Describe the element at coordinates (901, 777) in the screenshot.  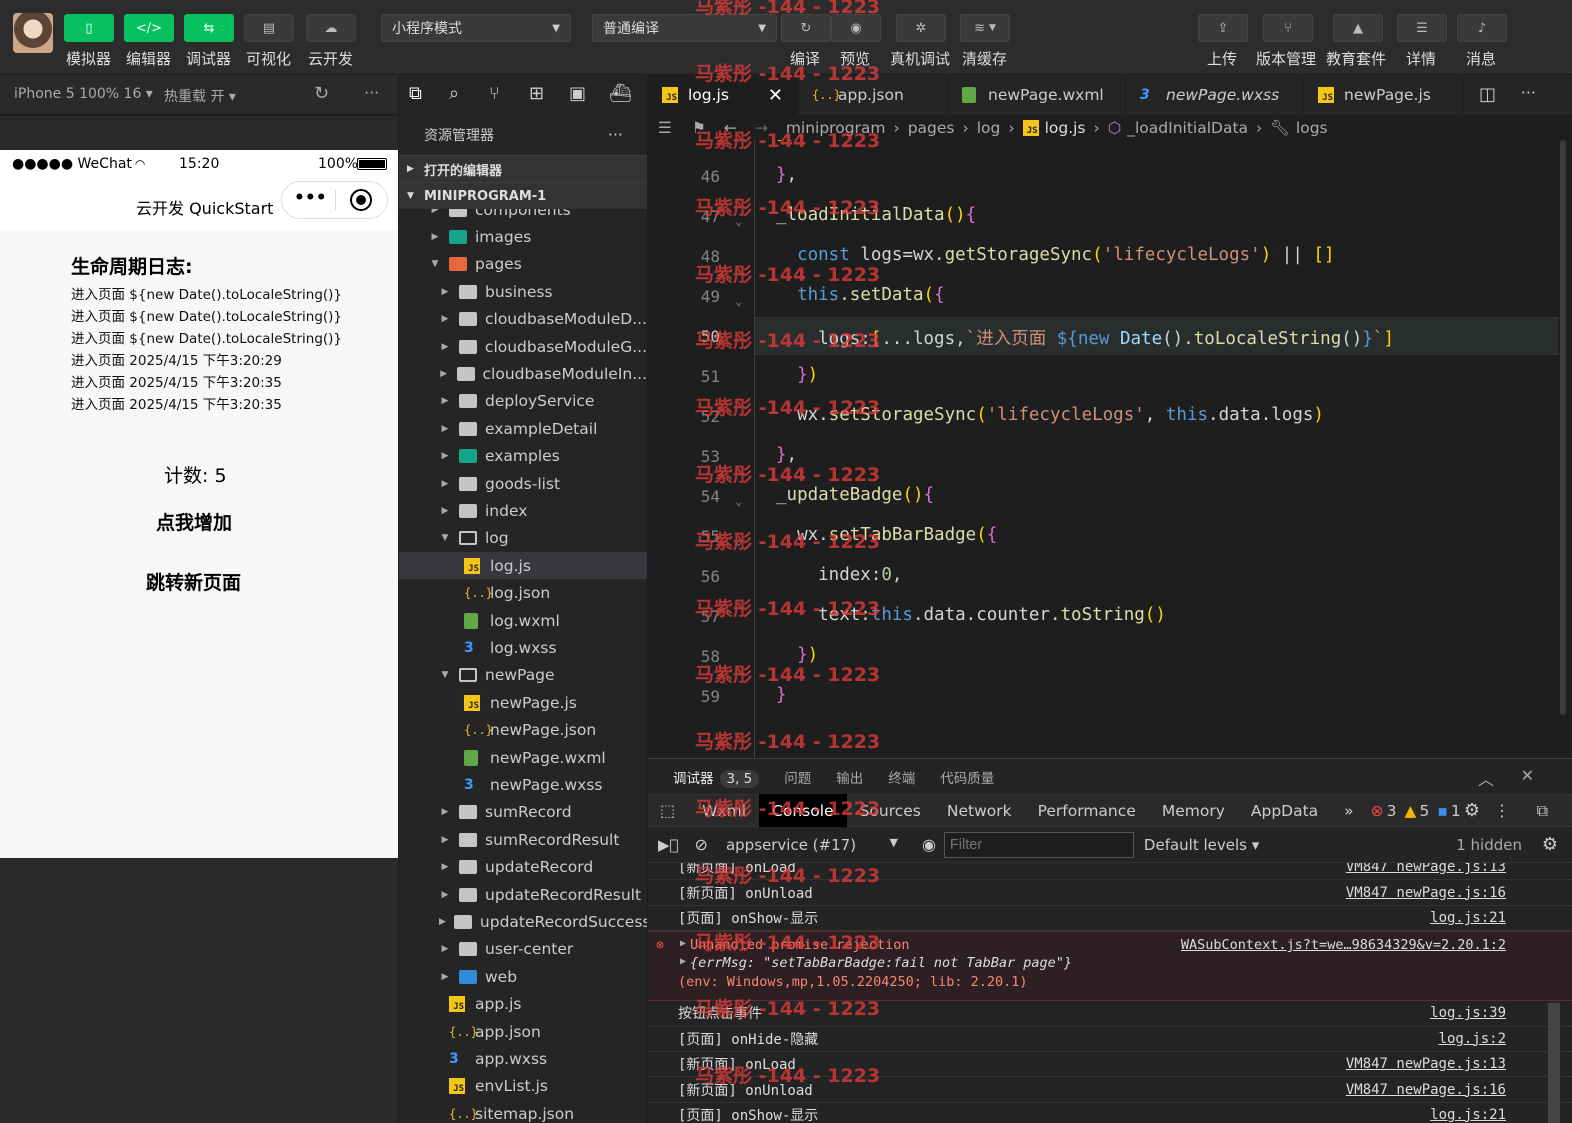
I see `tab-terminal: 终端` at that location.